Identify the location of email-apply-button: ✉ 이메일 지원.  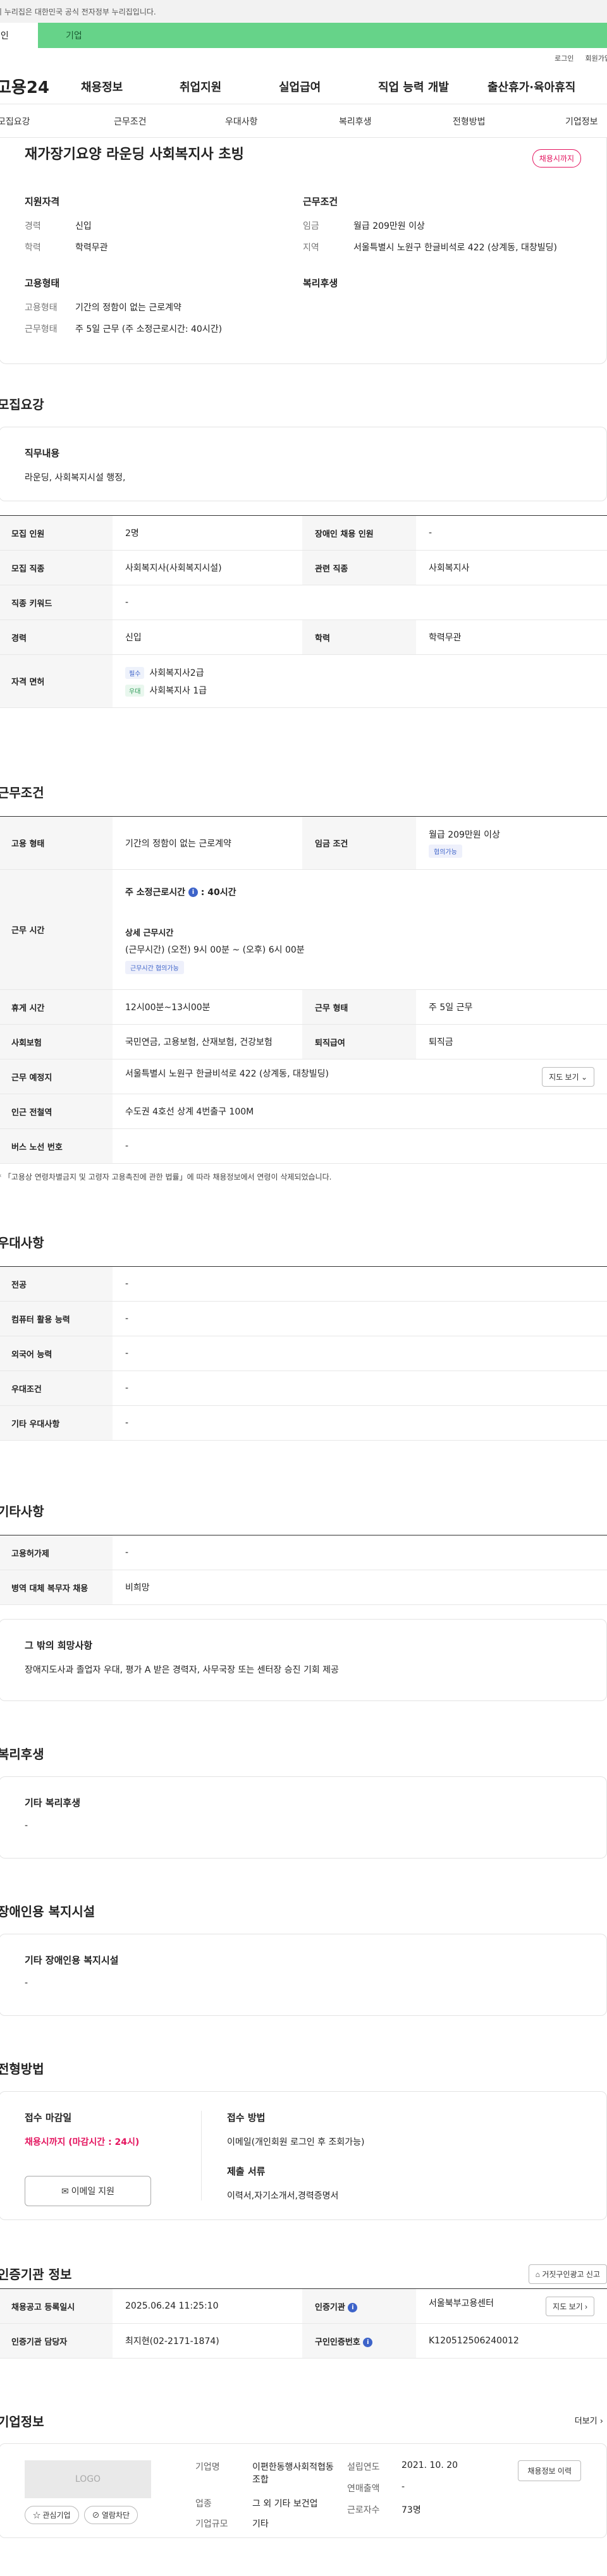
(88, 2191).